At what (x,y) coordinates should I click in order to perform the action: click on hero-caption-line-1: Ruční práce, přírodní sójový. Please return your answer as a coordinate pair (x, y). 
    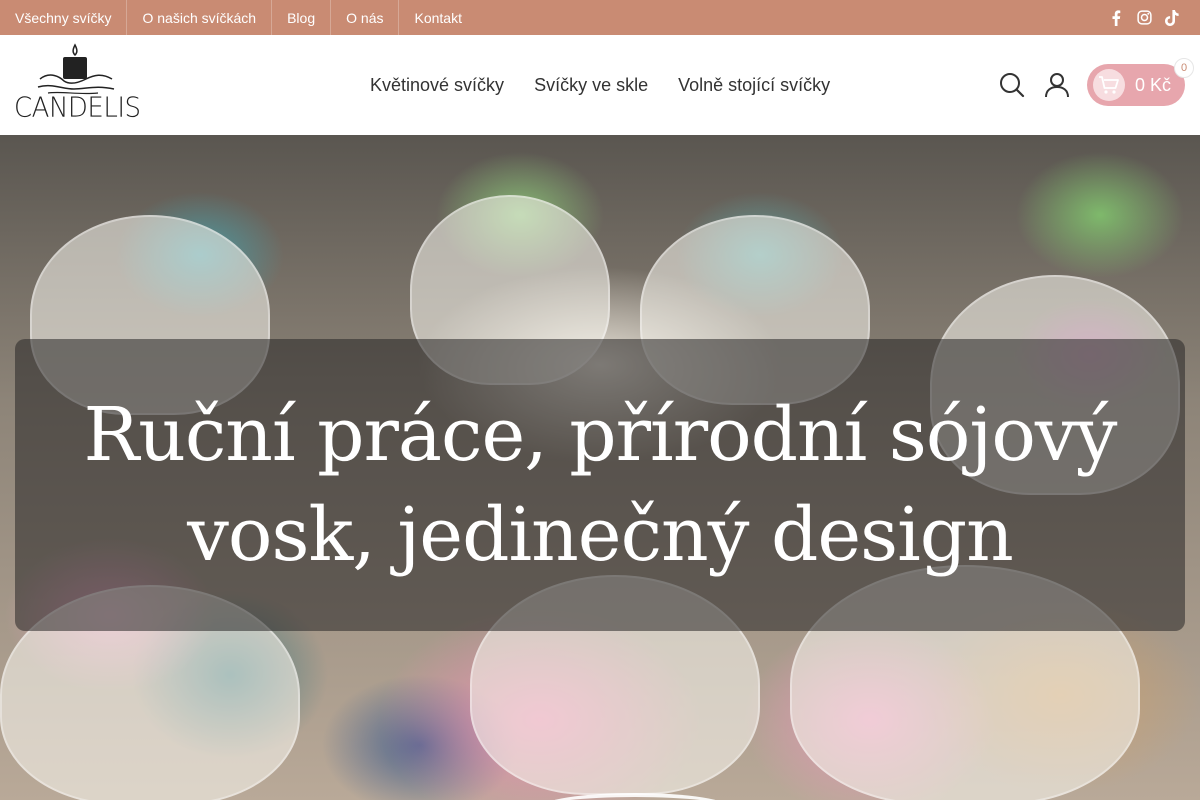
    Looking at the image, I should click on (600, 435).